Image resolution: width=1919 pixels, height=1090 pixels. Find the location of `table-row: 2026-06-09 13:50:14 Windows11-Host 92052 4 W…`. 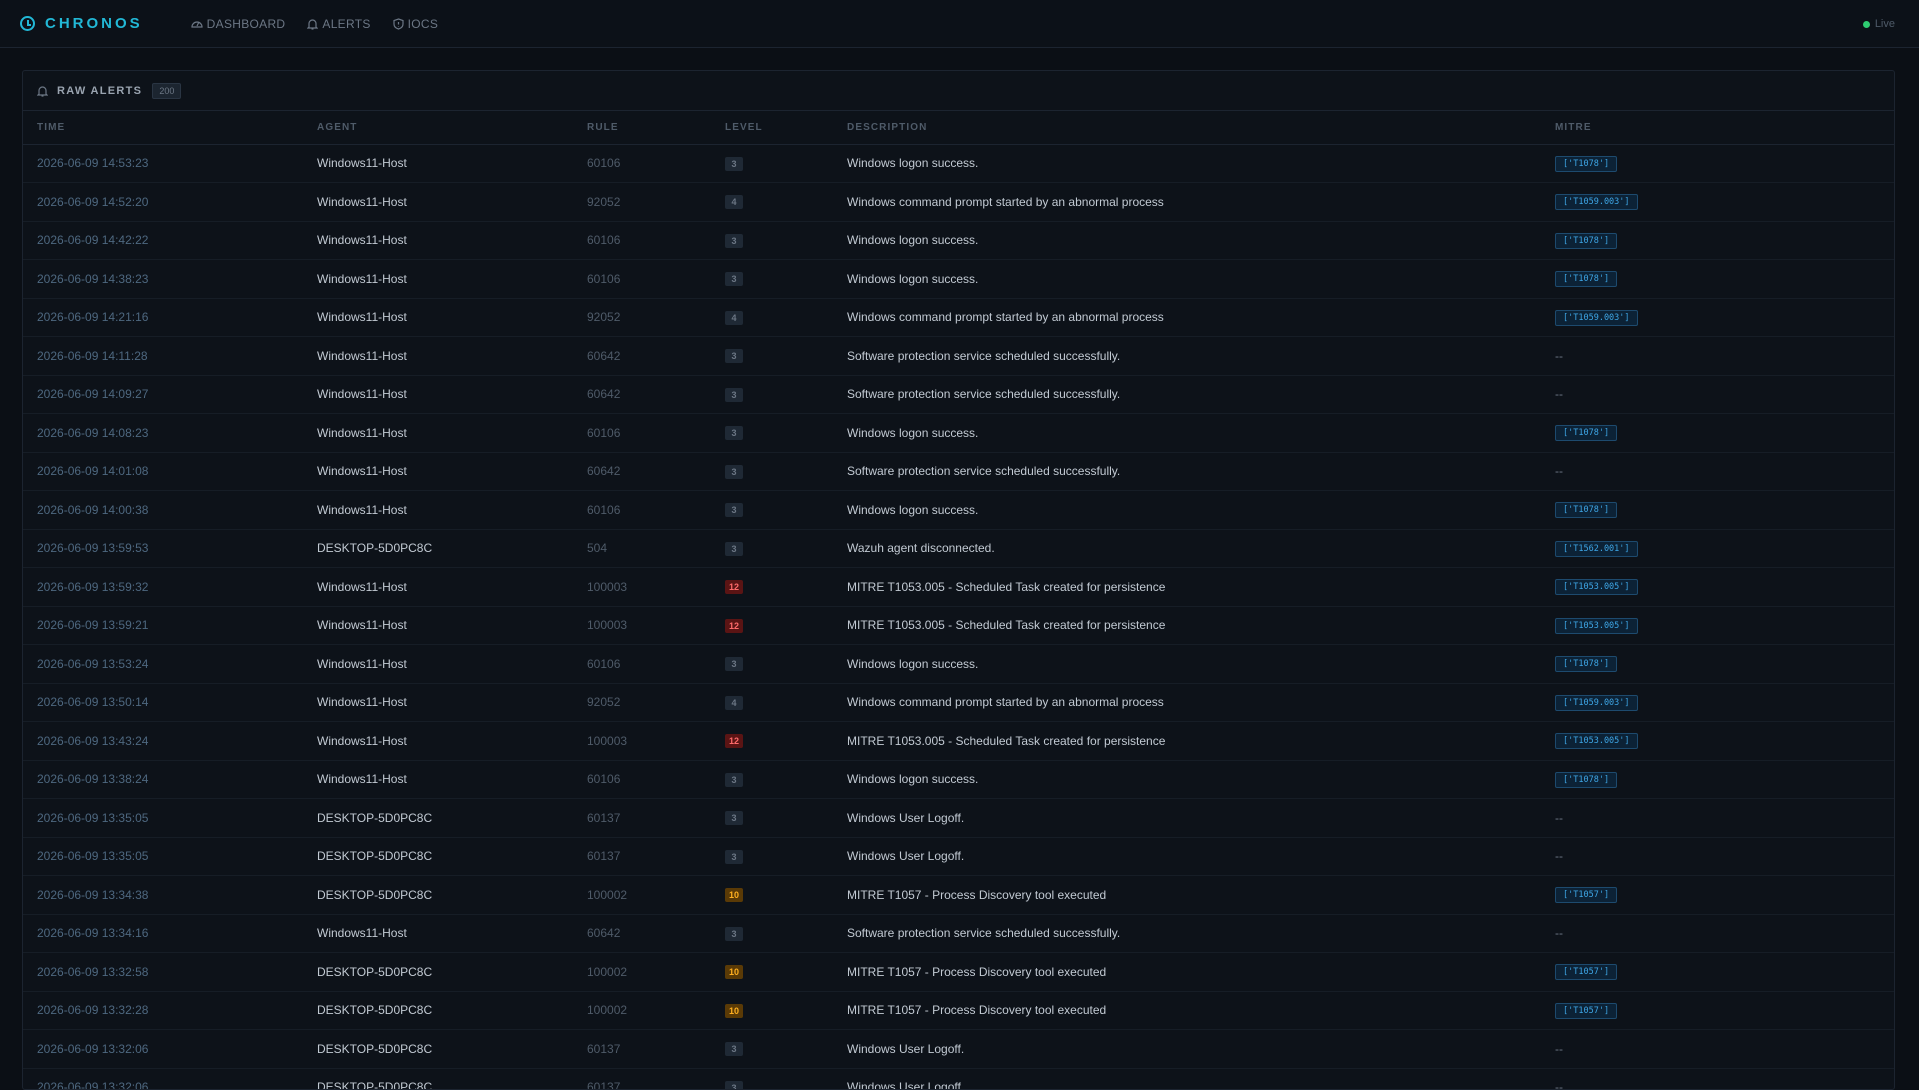

table-row: 2026-06-09 13:50:14 Windows11-Host 92052 4 W… is located at coordinates (958, 702).